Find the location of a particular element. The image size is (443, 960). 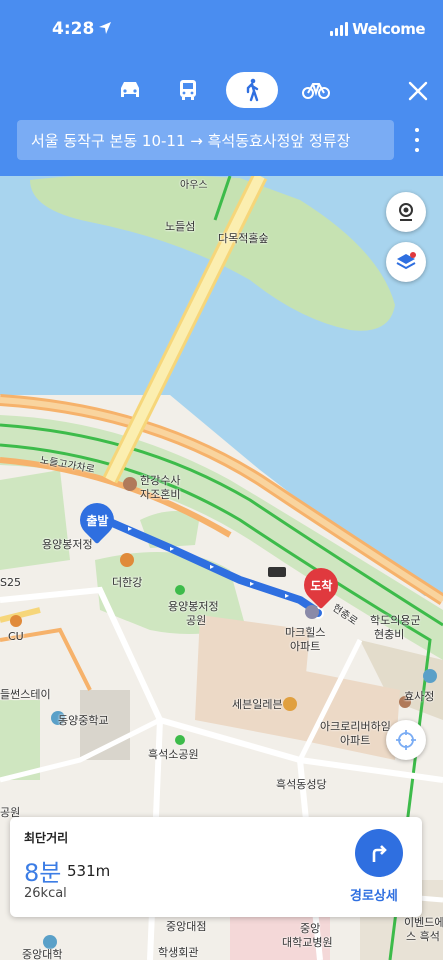

route-detail-button is located at coordinates (379, 853).